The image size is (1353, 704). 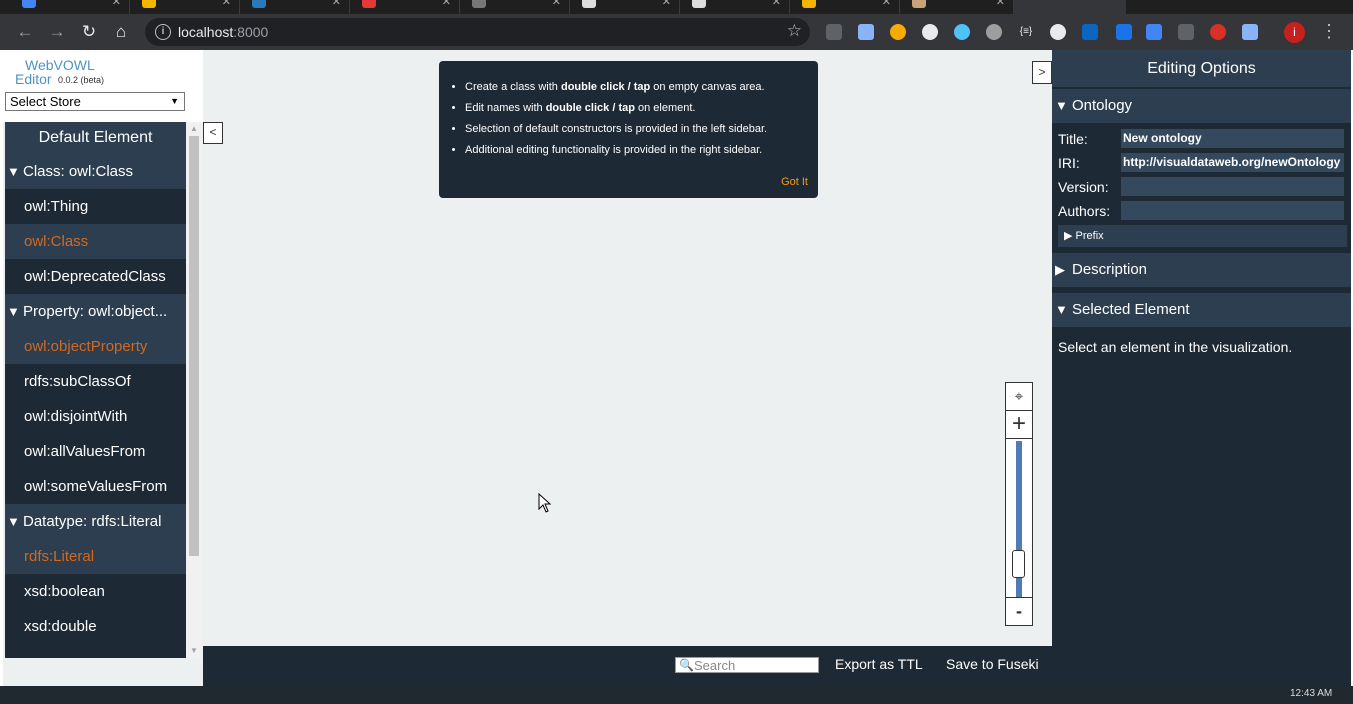 What do you see at coordinates (898, 32) in the screenshot?
I see `coin-extension-icon` at bounding box center [898, 32].